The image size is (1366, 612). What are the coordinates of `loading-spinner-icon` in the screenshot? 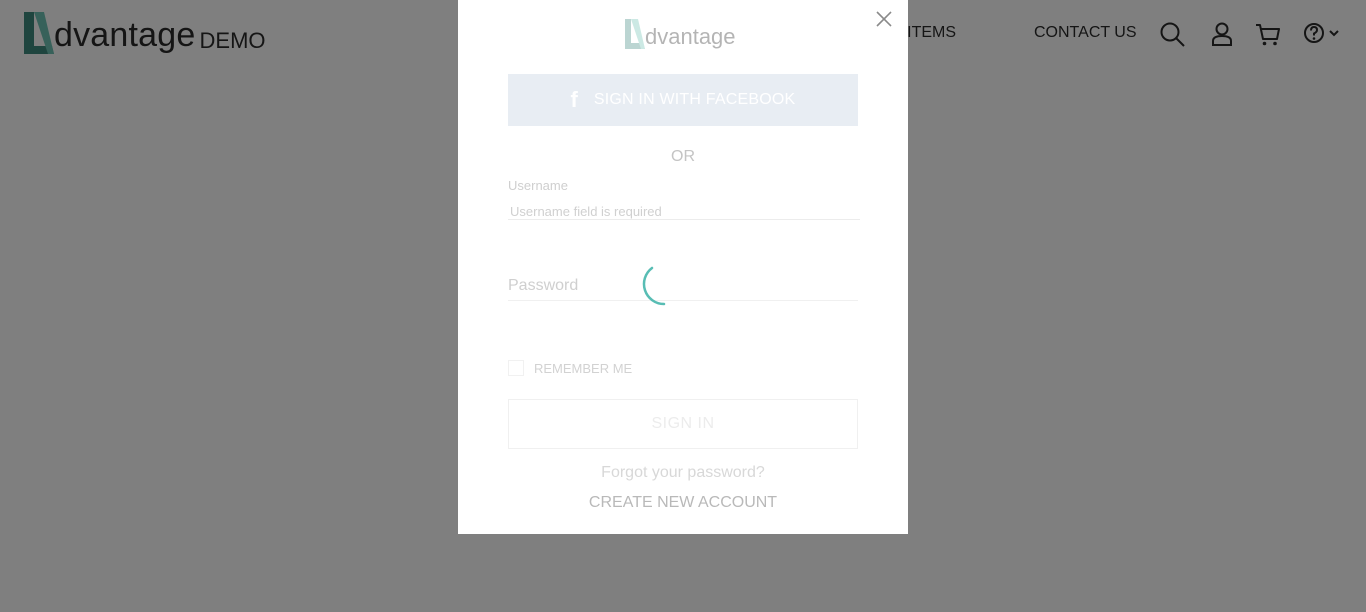 It's located at (654, 286).